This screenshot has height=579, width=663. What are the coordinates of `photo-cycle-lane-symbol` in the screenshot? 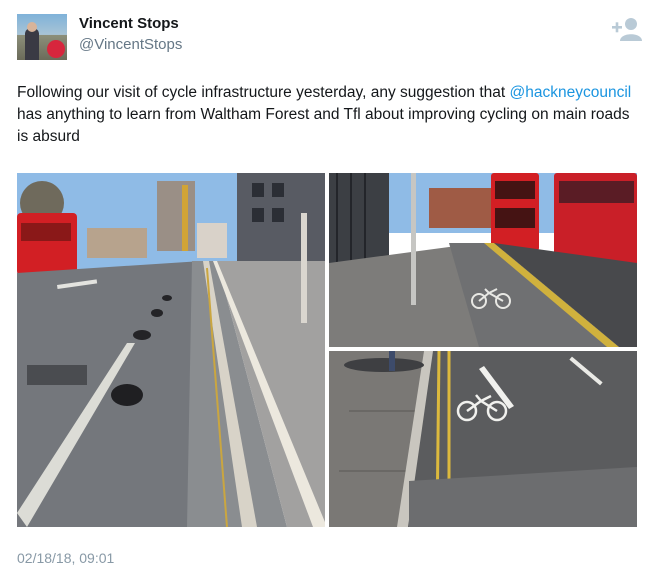 It's located at (483, 439).